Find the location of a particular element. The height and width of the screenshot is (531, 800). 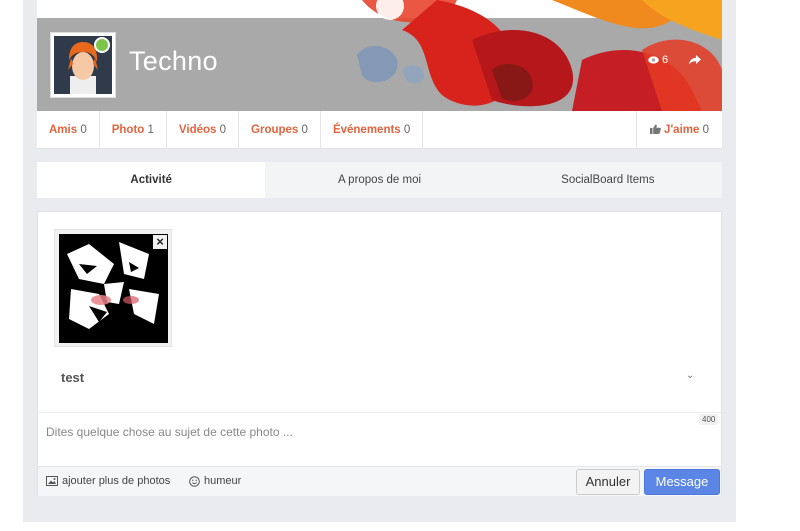

cancel-button: Annuler is located at coordinates (608, 482).